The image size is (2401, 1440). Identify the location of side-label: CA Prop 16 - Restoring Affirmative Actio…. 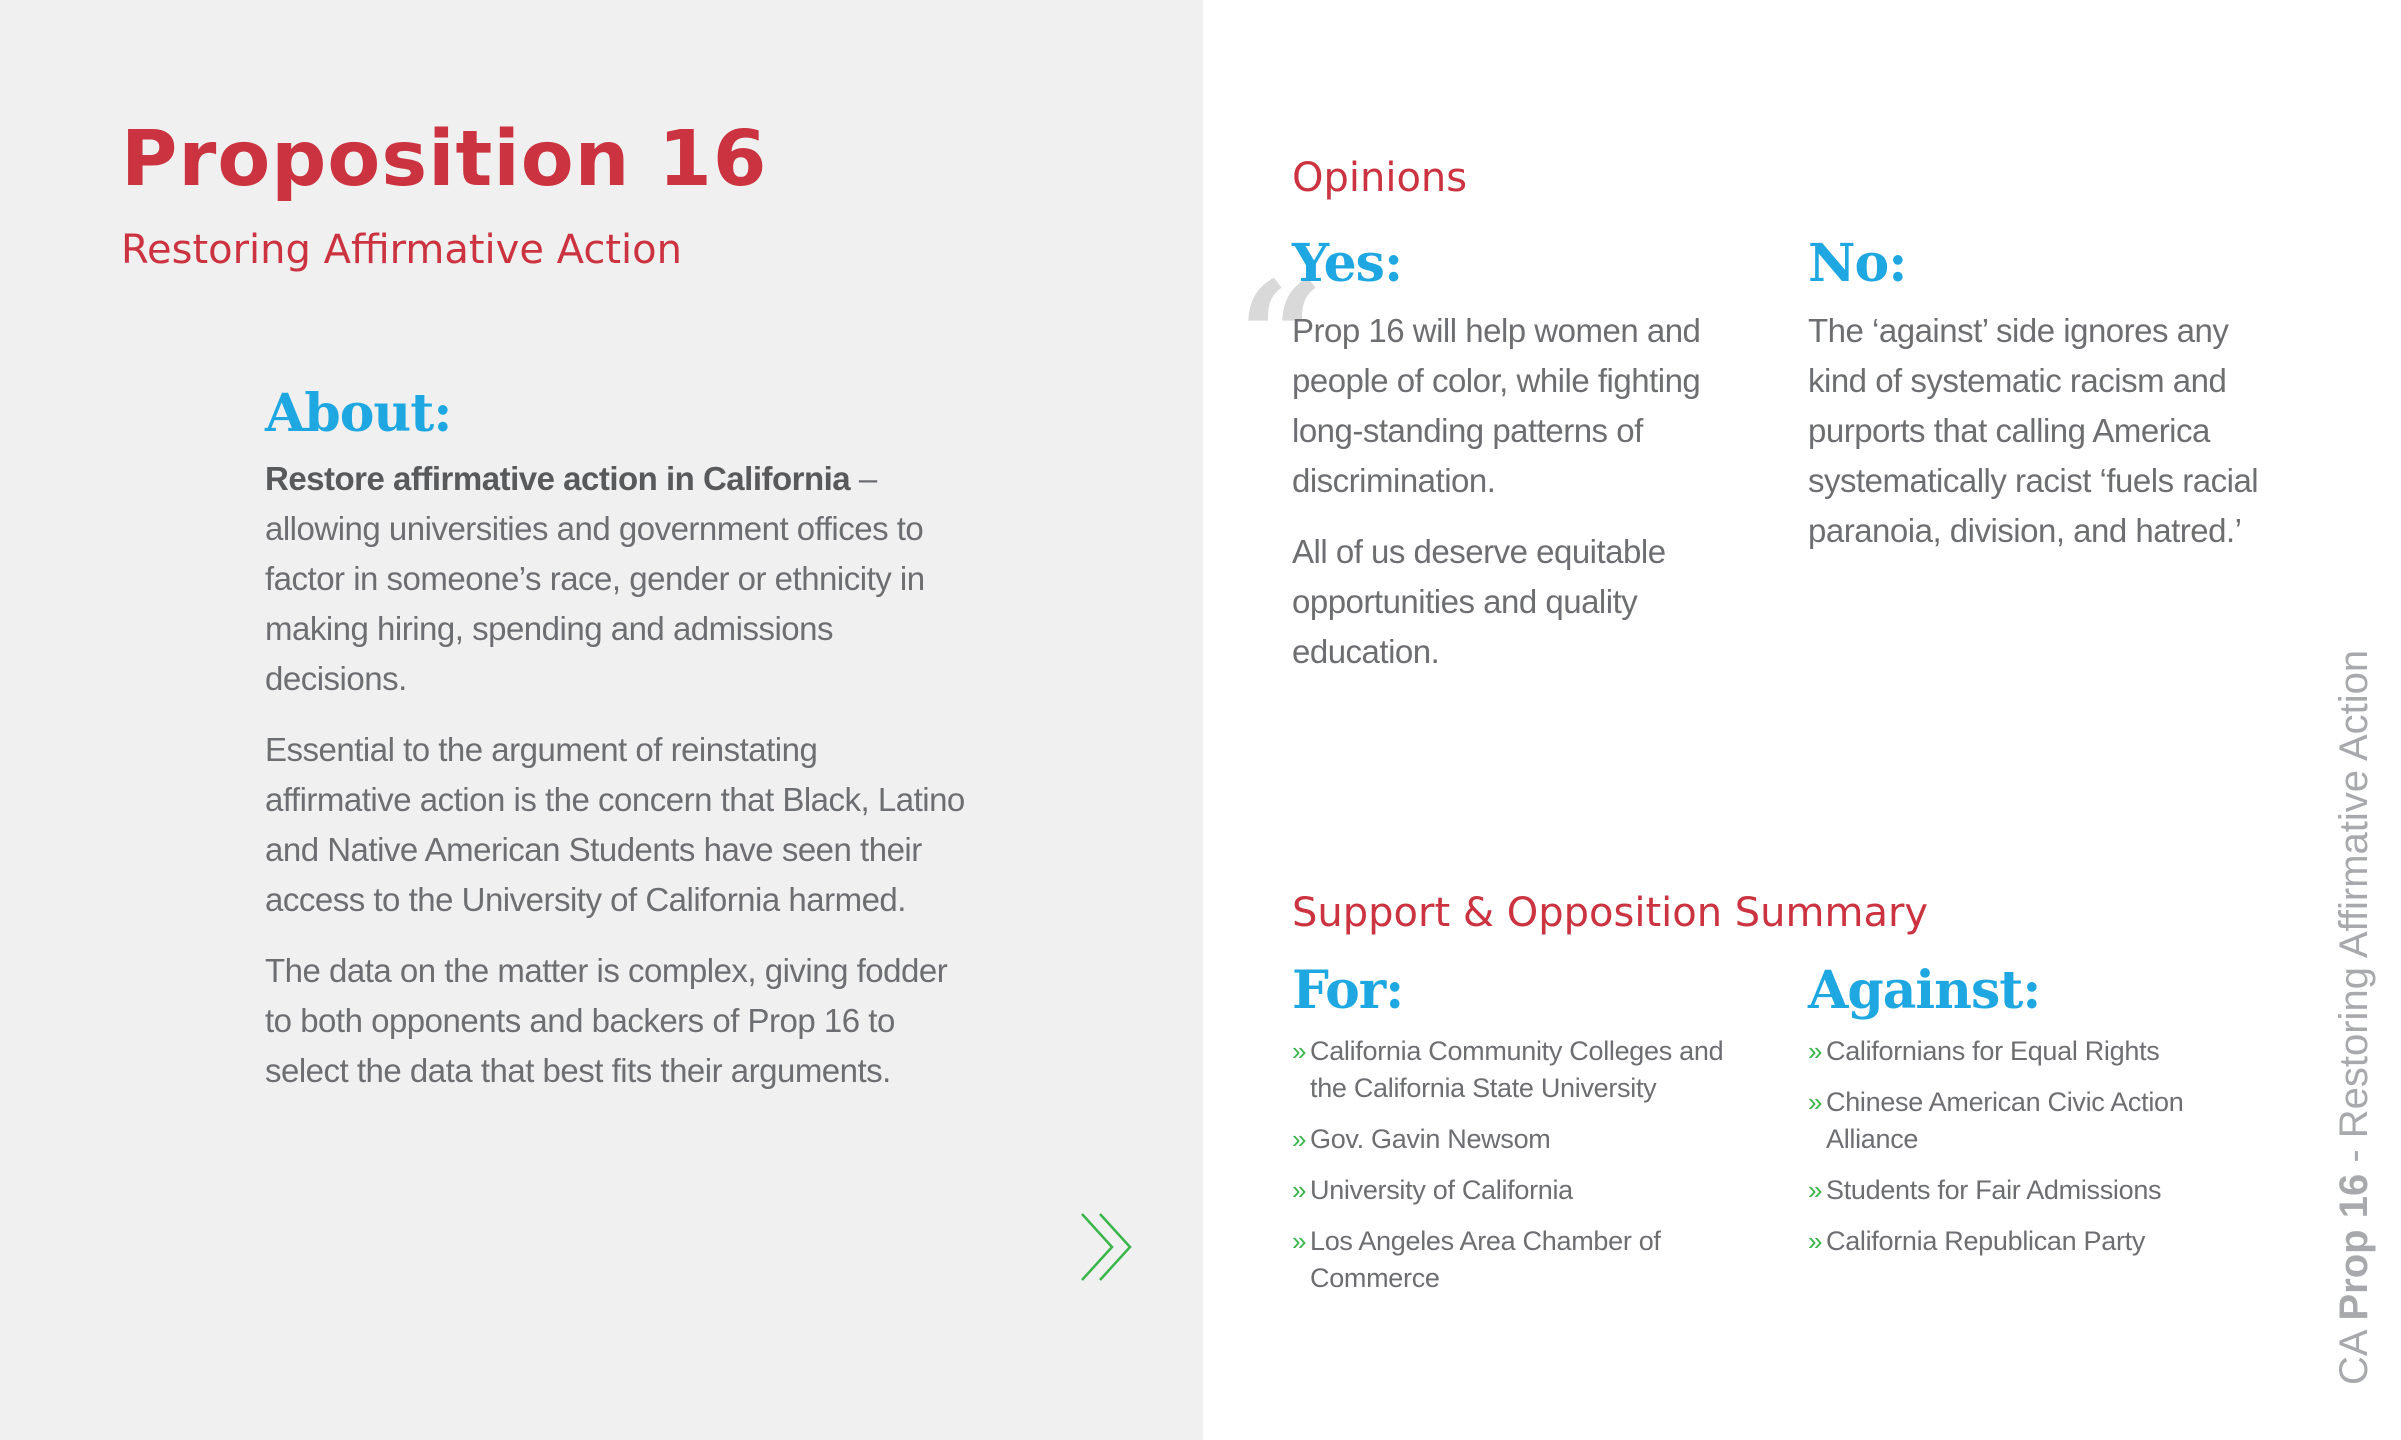
(2354, 1017).